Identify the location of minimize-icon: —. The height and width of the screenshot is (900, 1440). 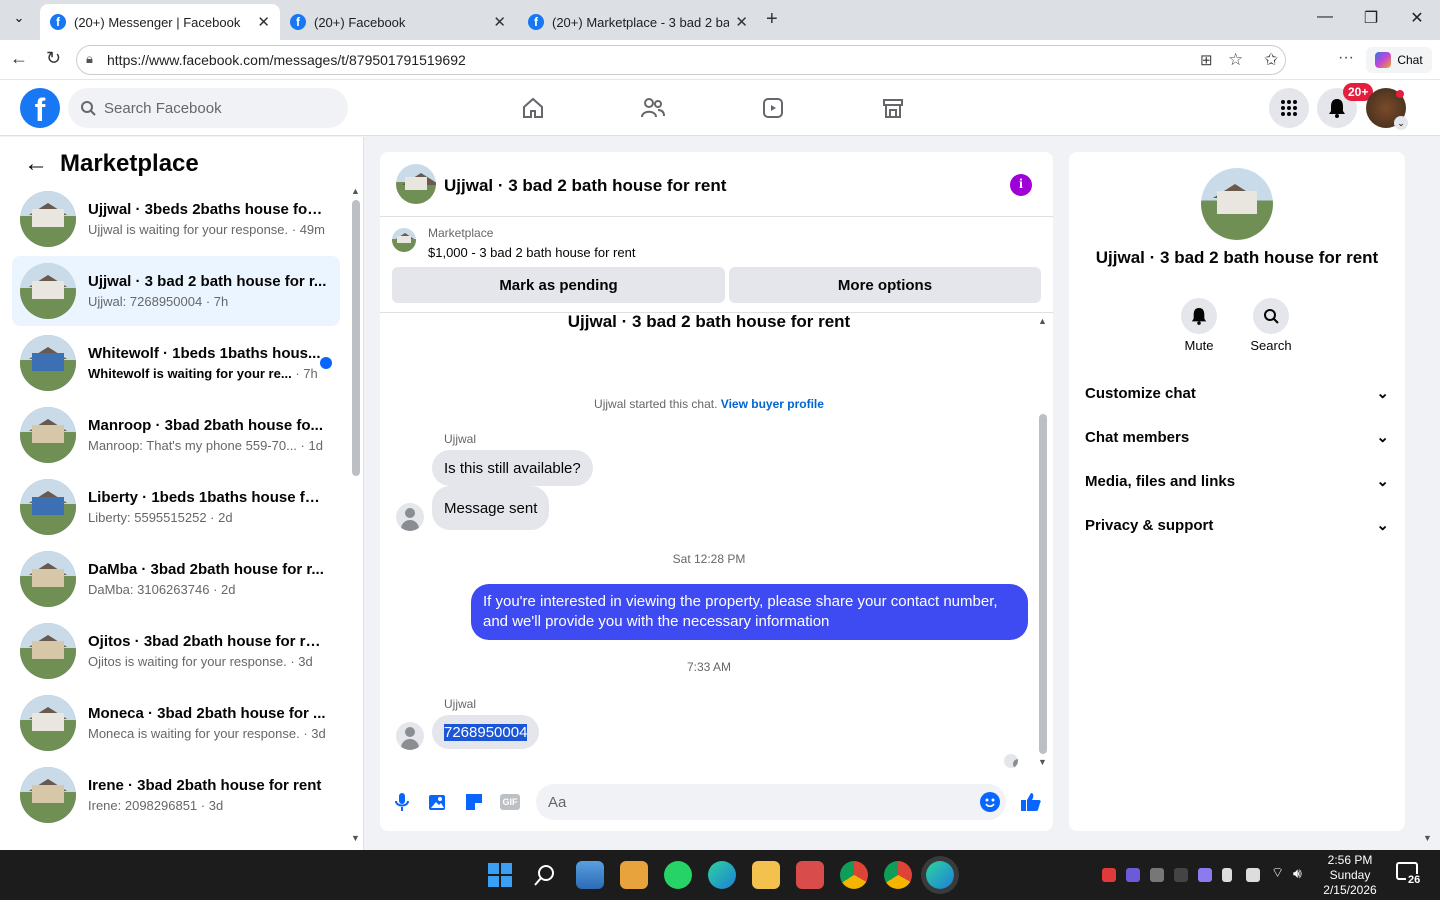
(1325, 17).